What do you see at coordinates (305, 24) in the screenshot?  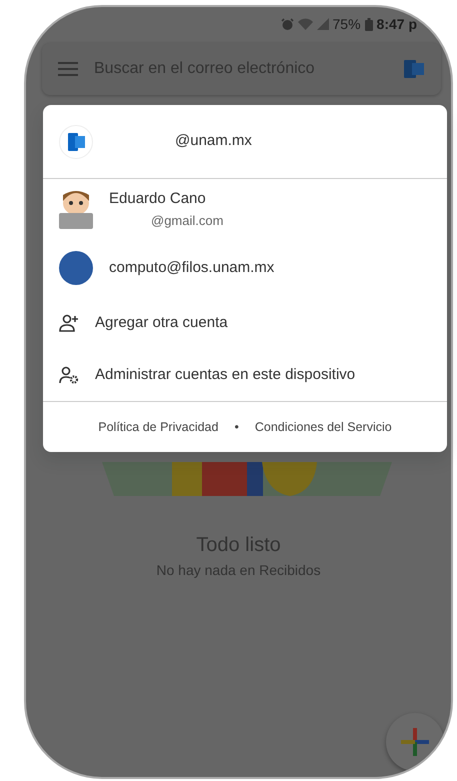 I see `wifi-icon` at bounding box center [305, 24].